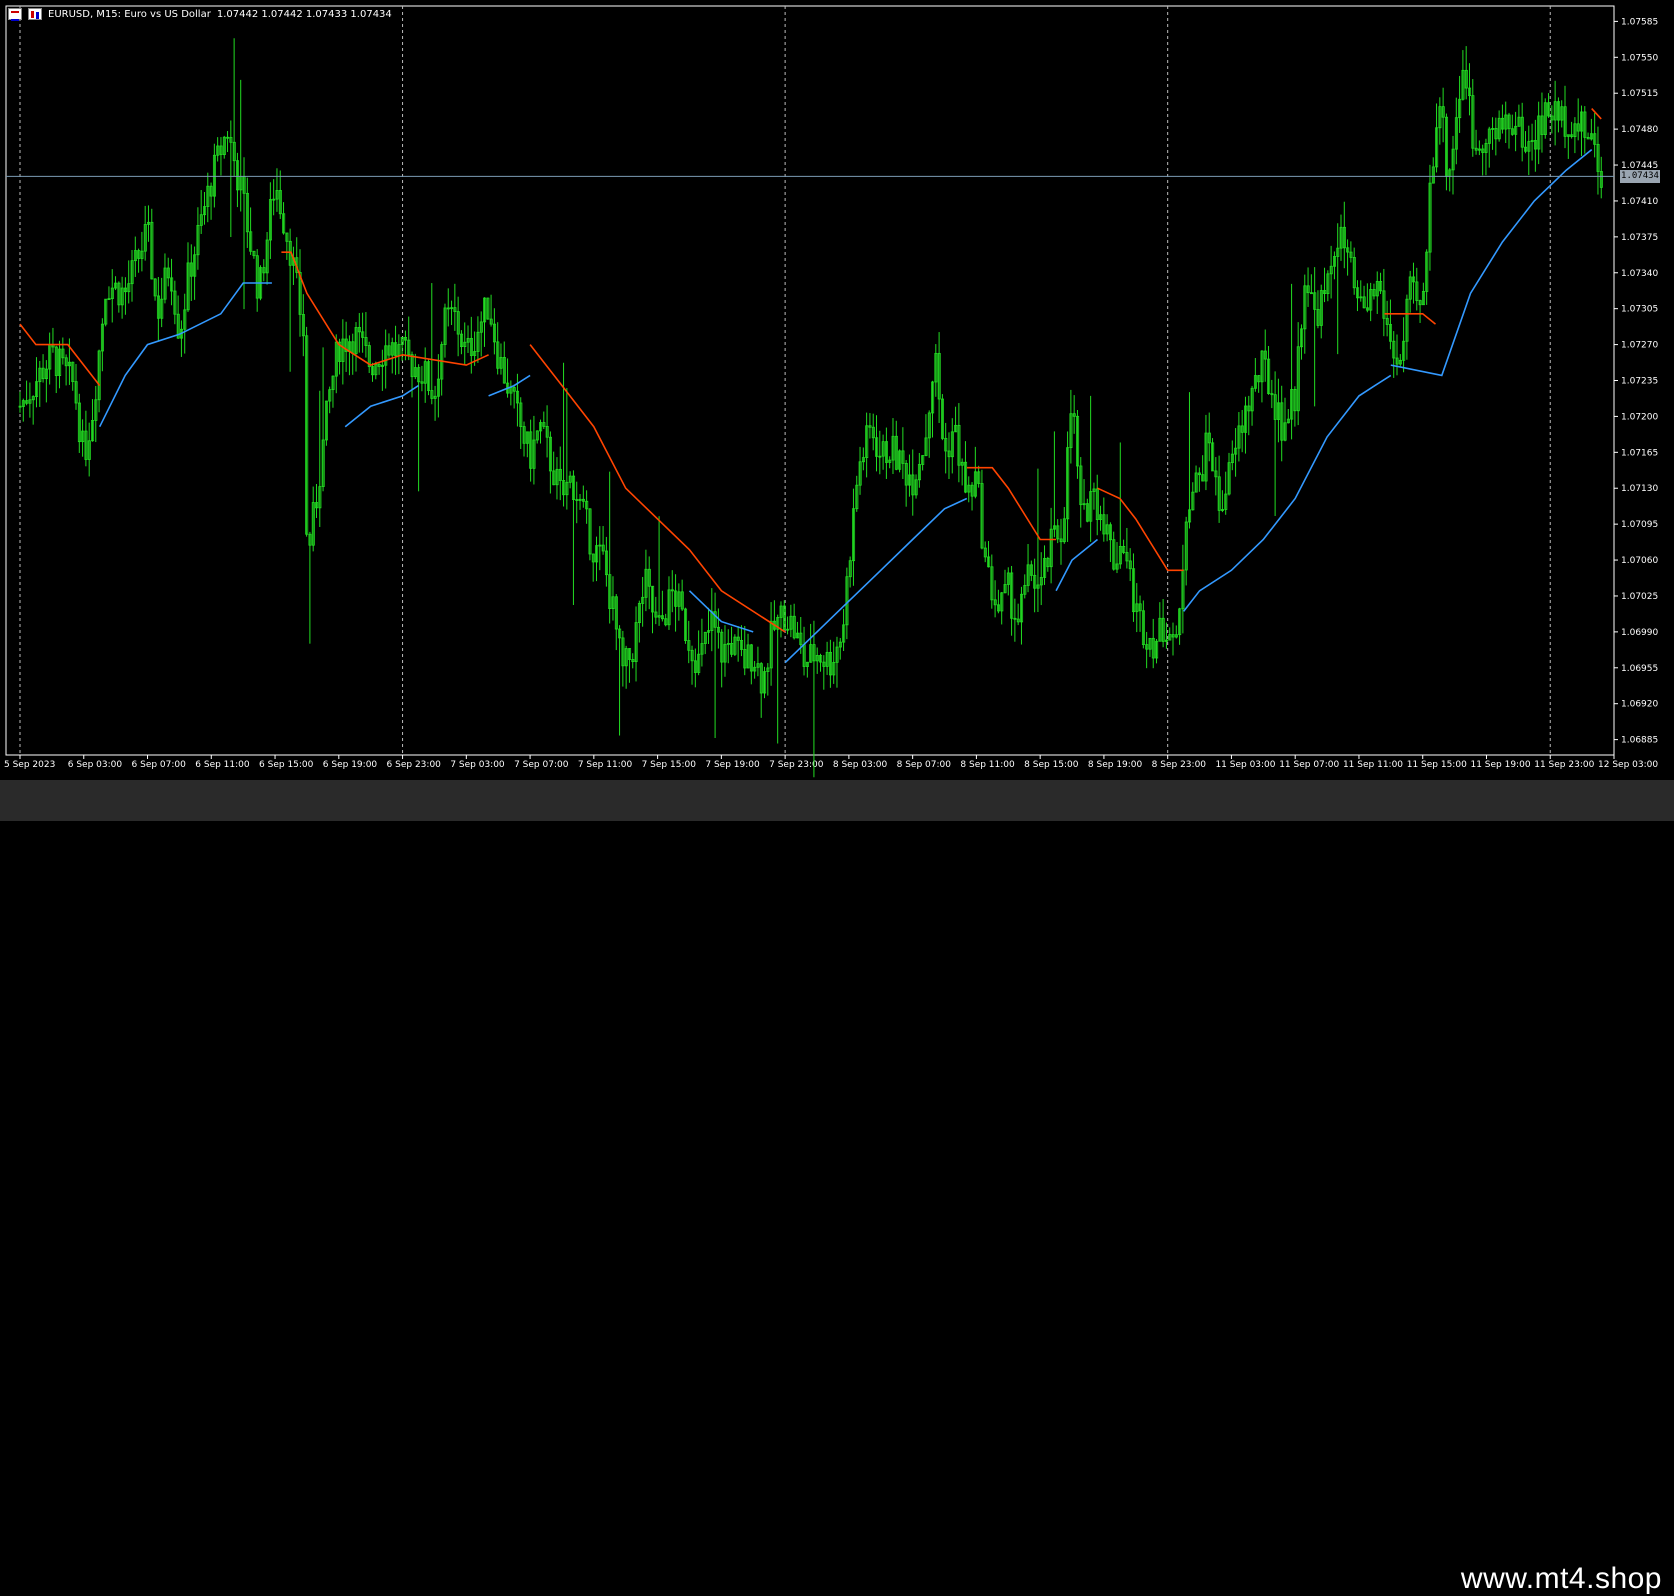 This screenshot has height=1596, width=1674. I want to click on y-tick-label: 1.07270, so click(1639, 346).